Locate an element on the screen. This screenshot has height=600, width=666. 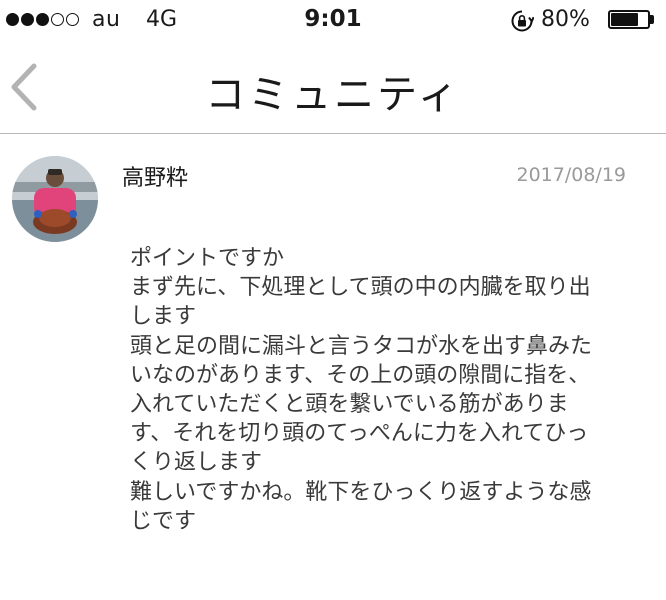
post-body-line: 頭と足の間に漏斗と言うタコが水を出す鼻みた is located at coordinates (361, 346).